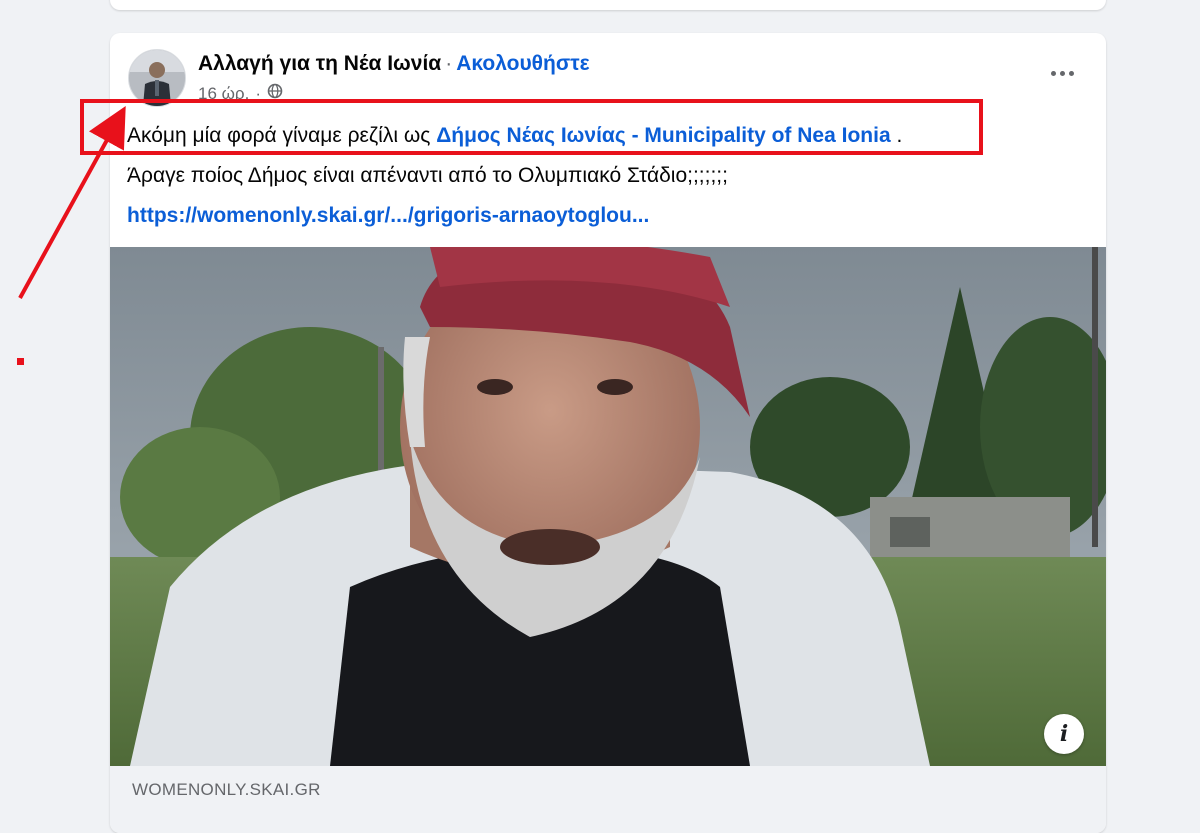  I want to click on previous-post-card, so click(608, 5).